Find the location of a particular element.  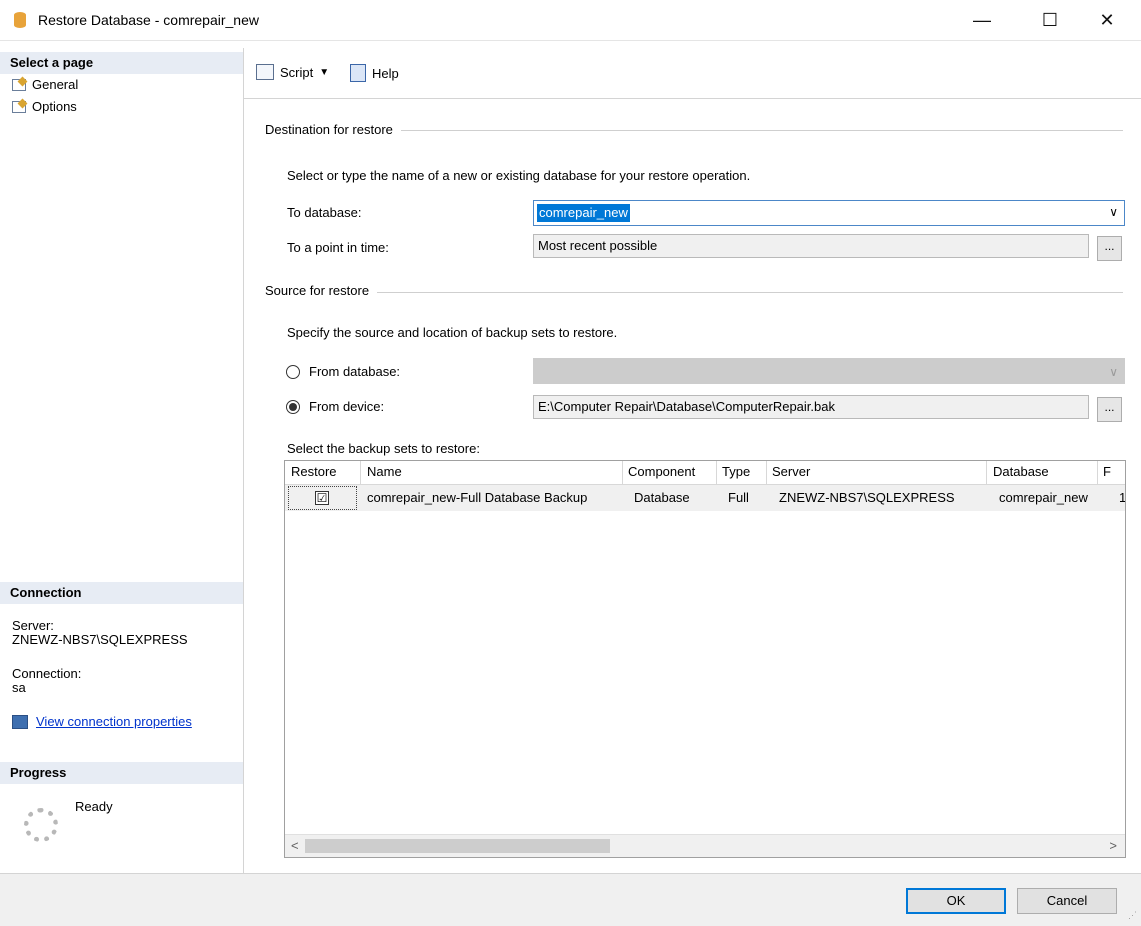

to-database-combo: comrepair_new ∨ is located at coordinates (829, 213).